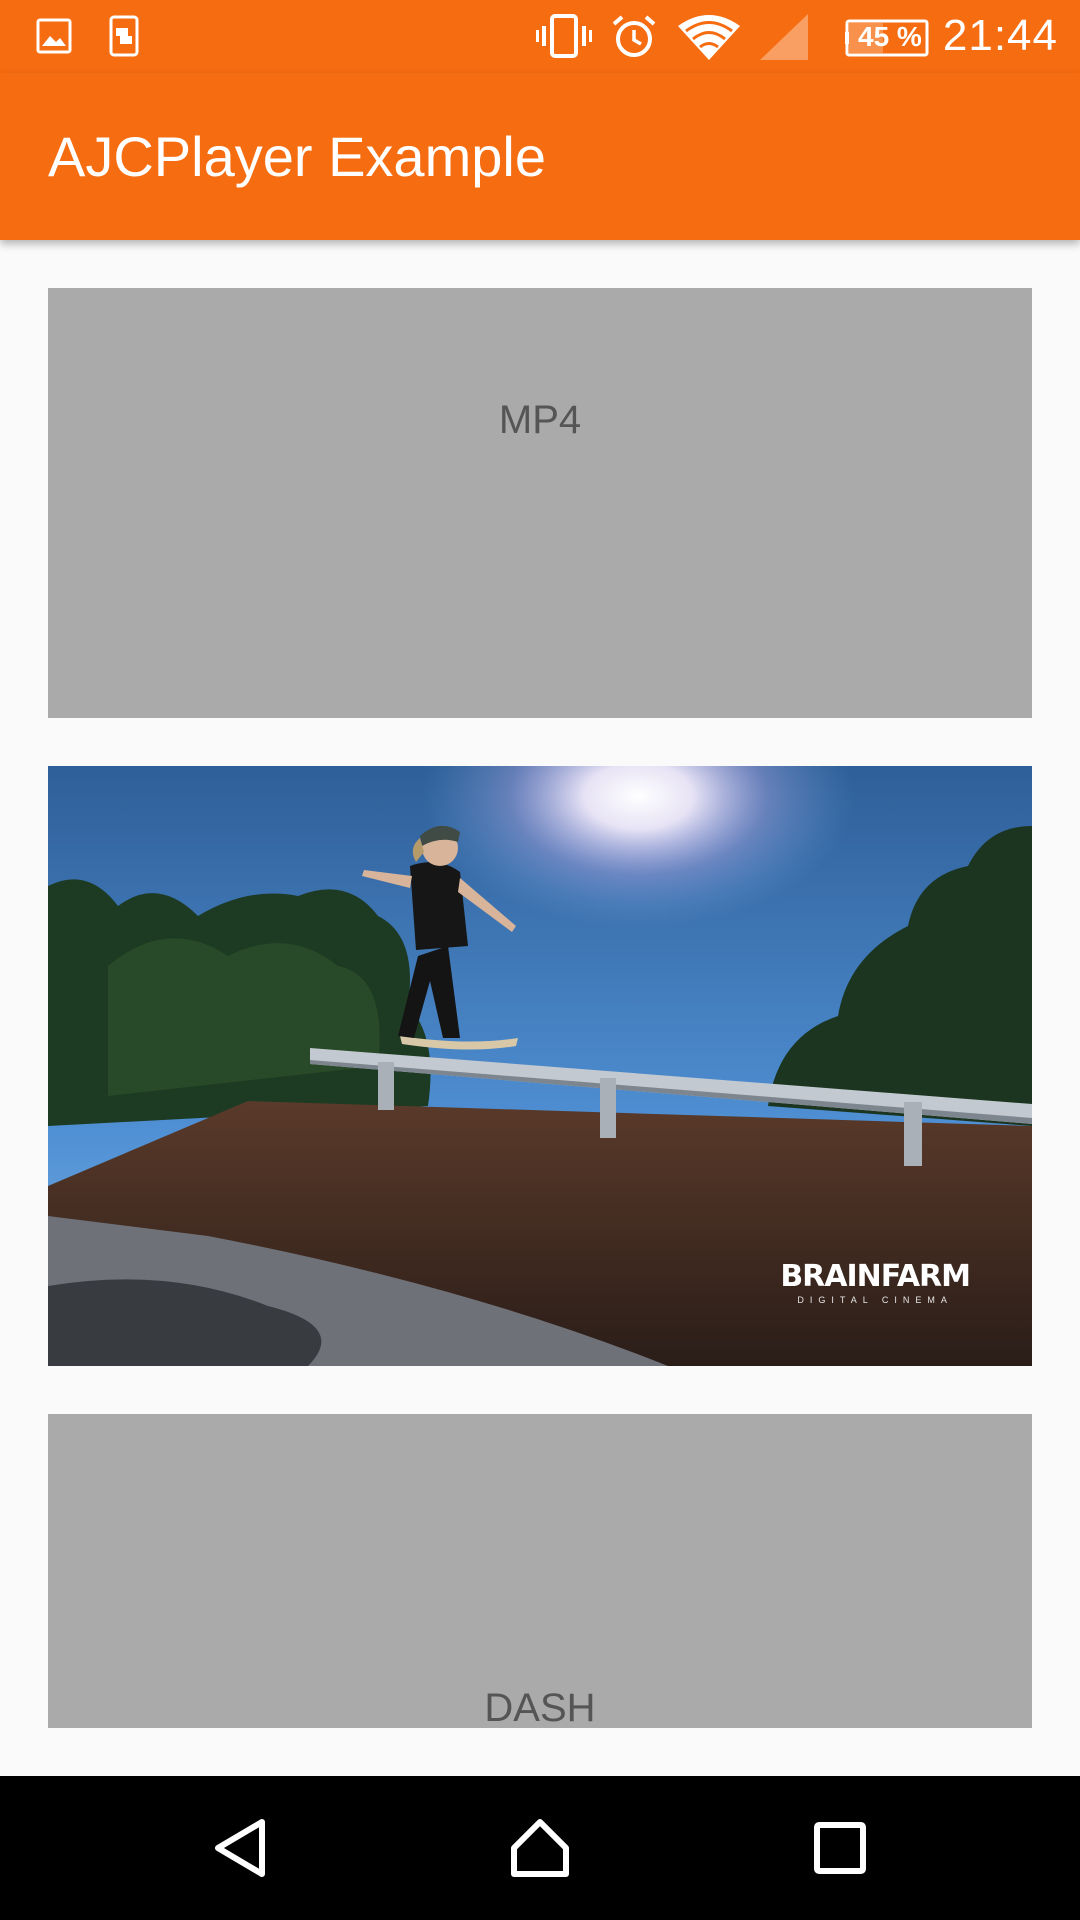 The width and height of the screenshot is (1080, 1920). I want to click on video-player-dash: DASH, so click(540, 1571).